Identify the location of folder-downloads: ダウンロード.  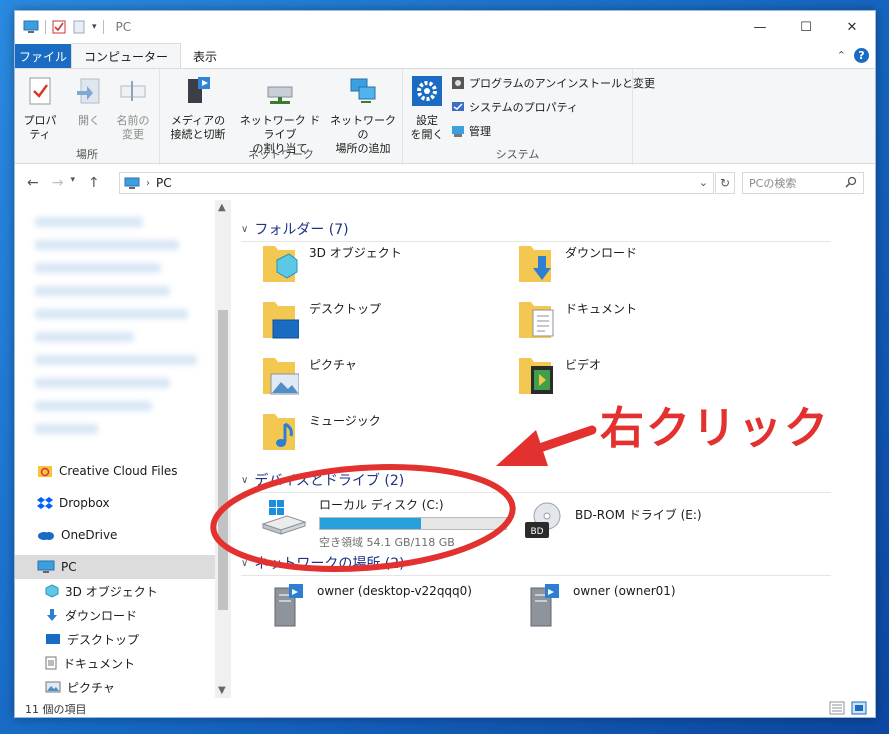
(576, 263).